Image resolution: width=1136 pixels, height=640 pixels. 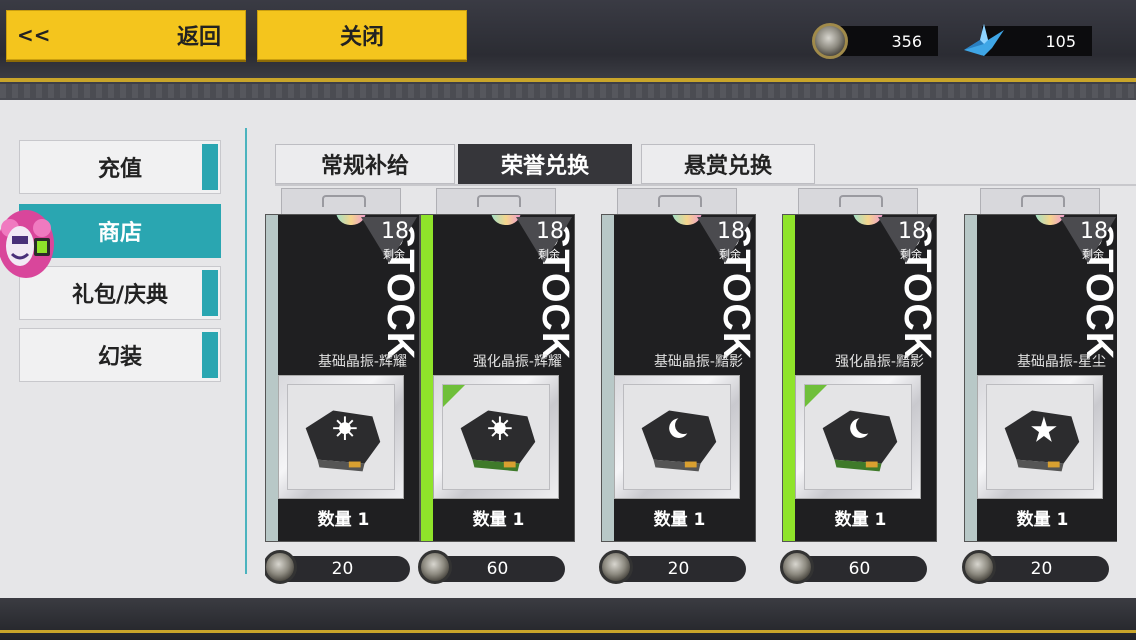 I want to click on coin-amount: 356, so click(x=906, y=41).